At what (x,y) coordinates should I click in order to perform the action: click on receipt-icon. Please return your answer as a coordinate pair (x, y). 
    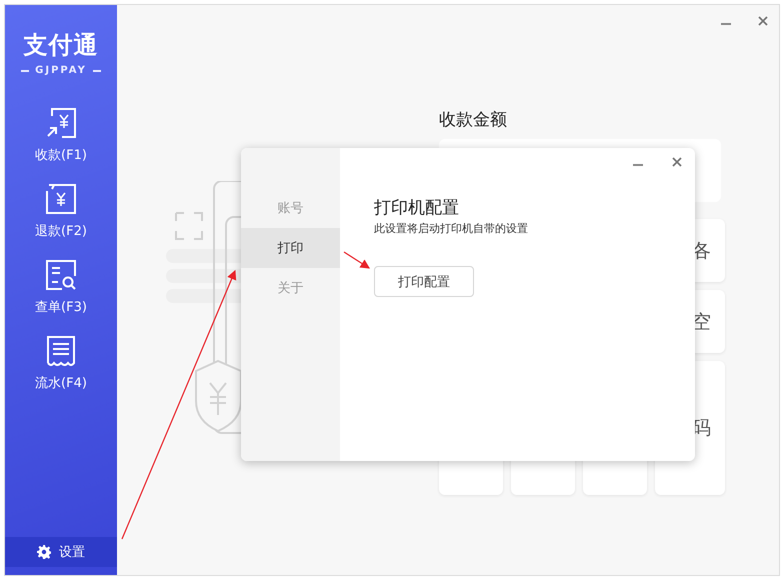
    Looking at the image, I should click on (61, 351).